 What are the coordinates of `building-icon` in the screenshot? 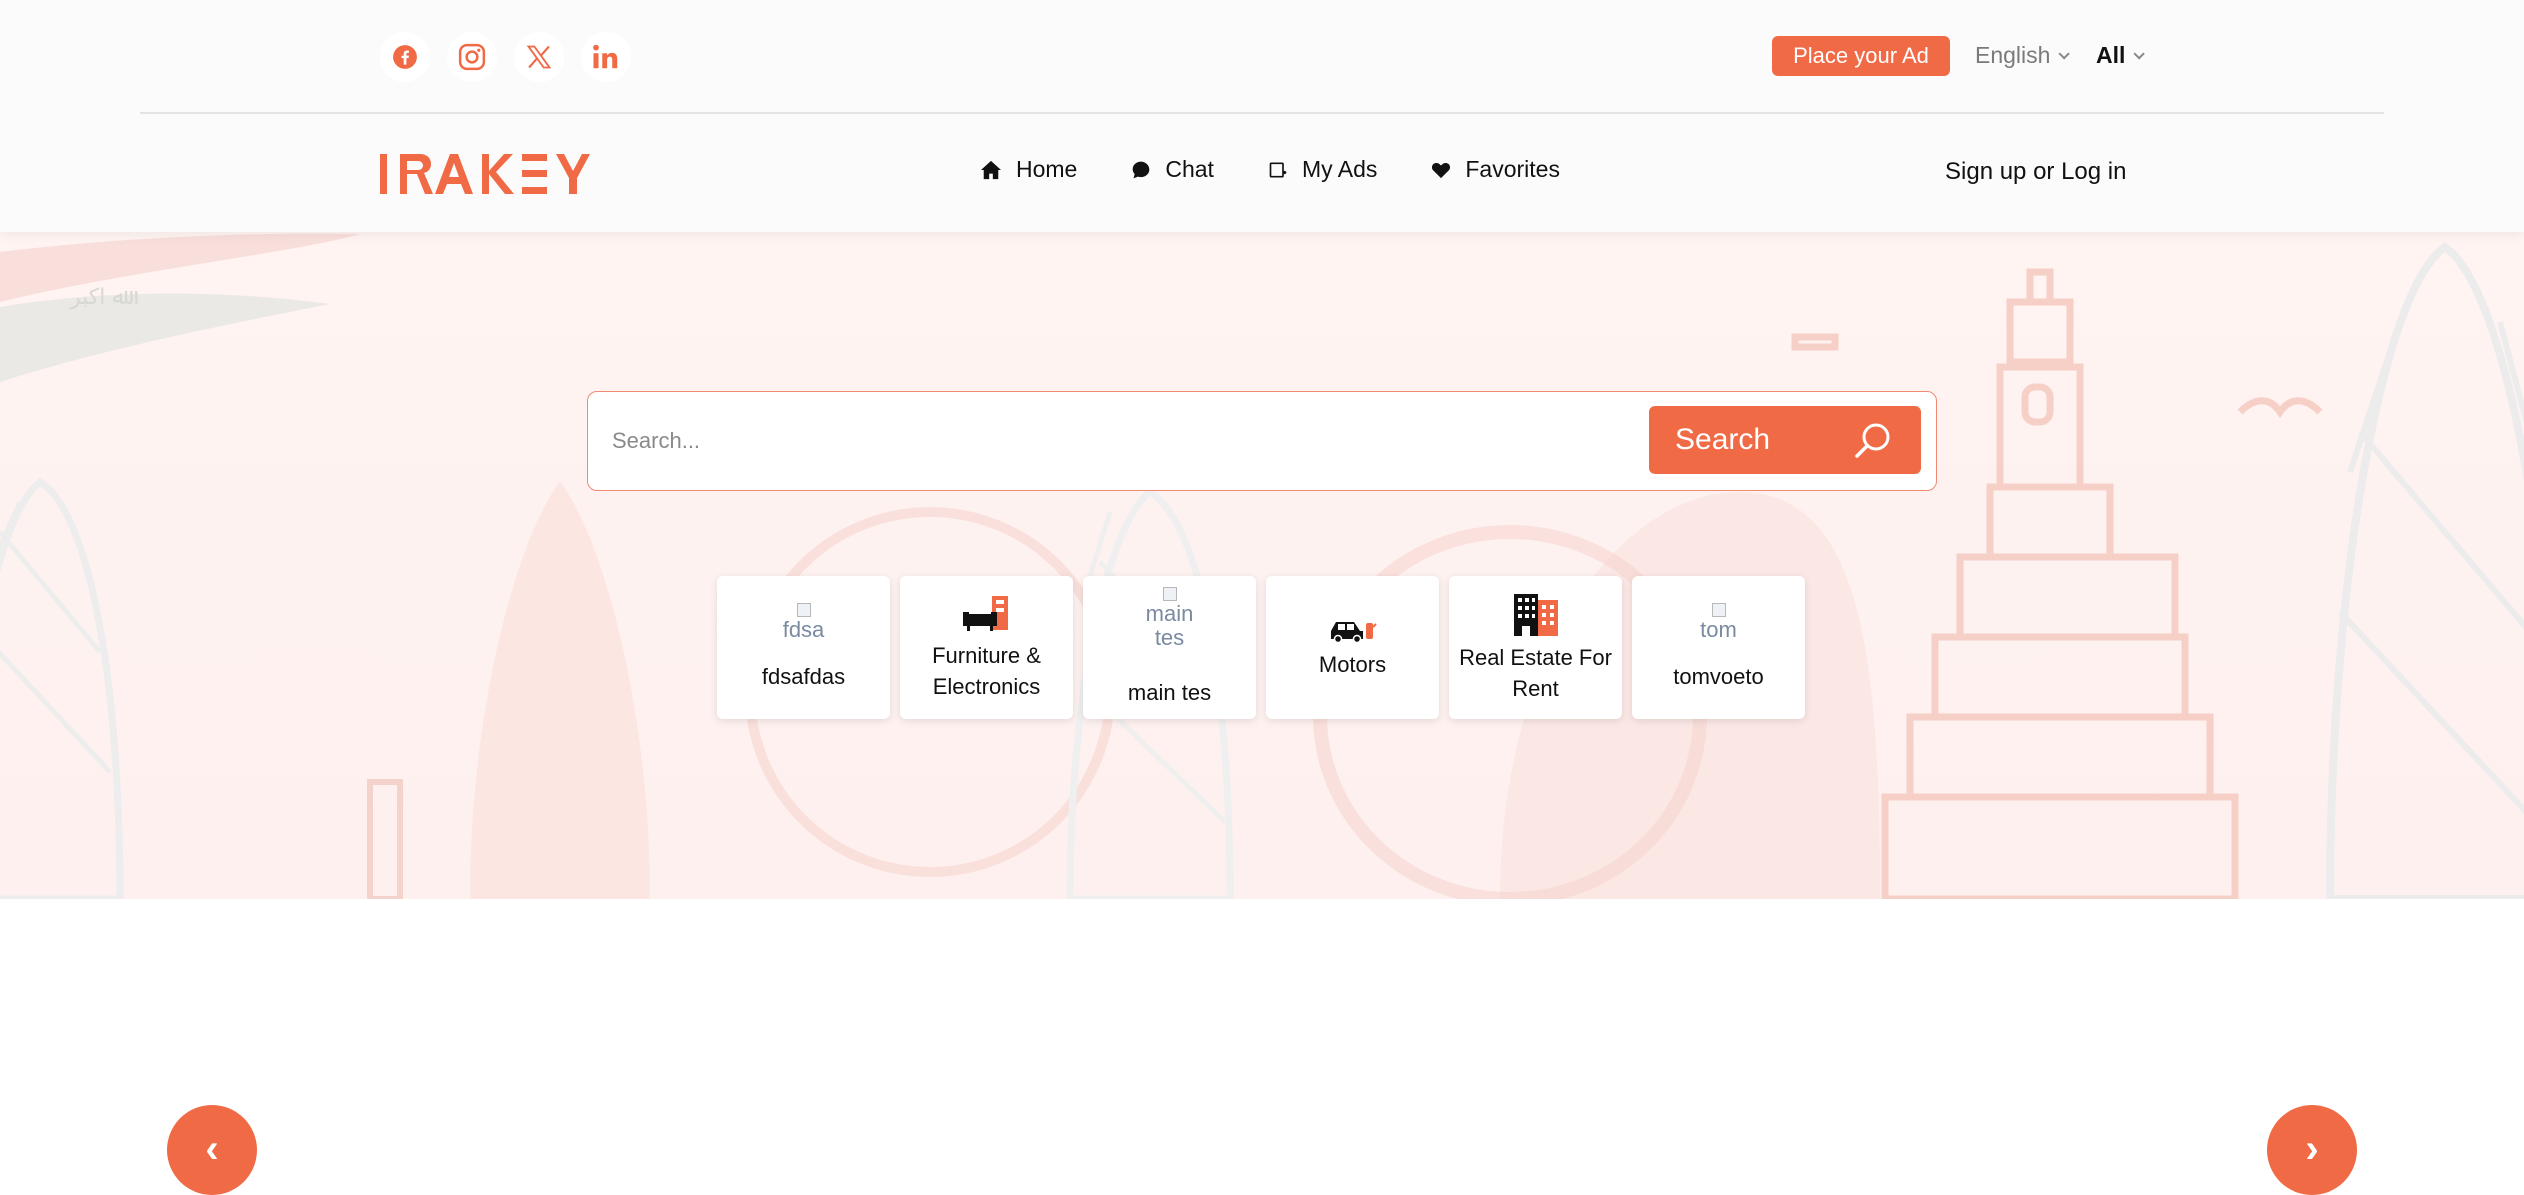 It's located at (1535, 614).